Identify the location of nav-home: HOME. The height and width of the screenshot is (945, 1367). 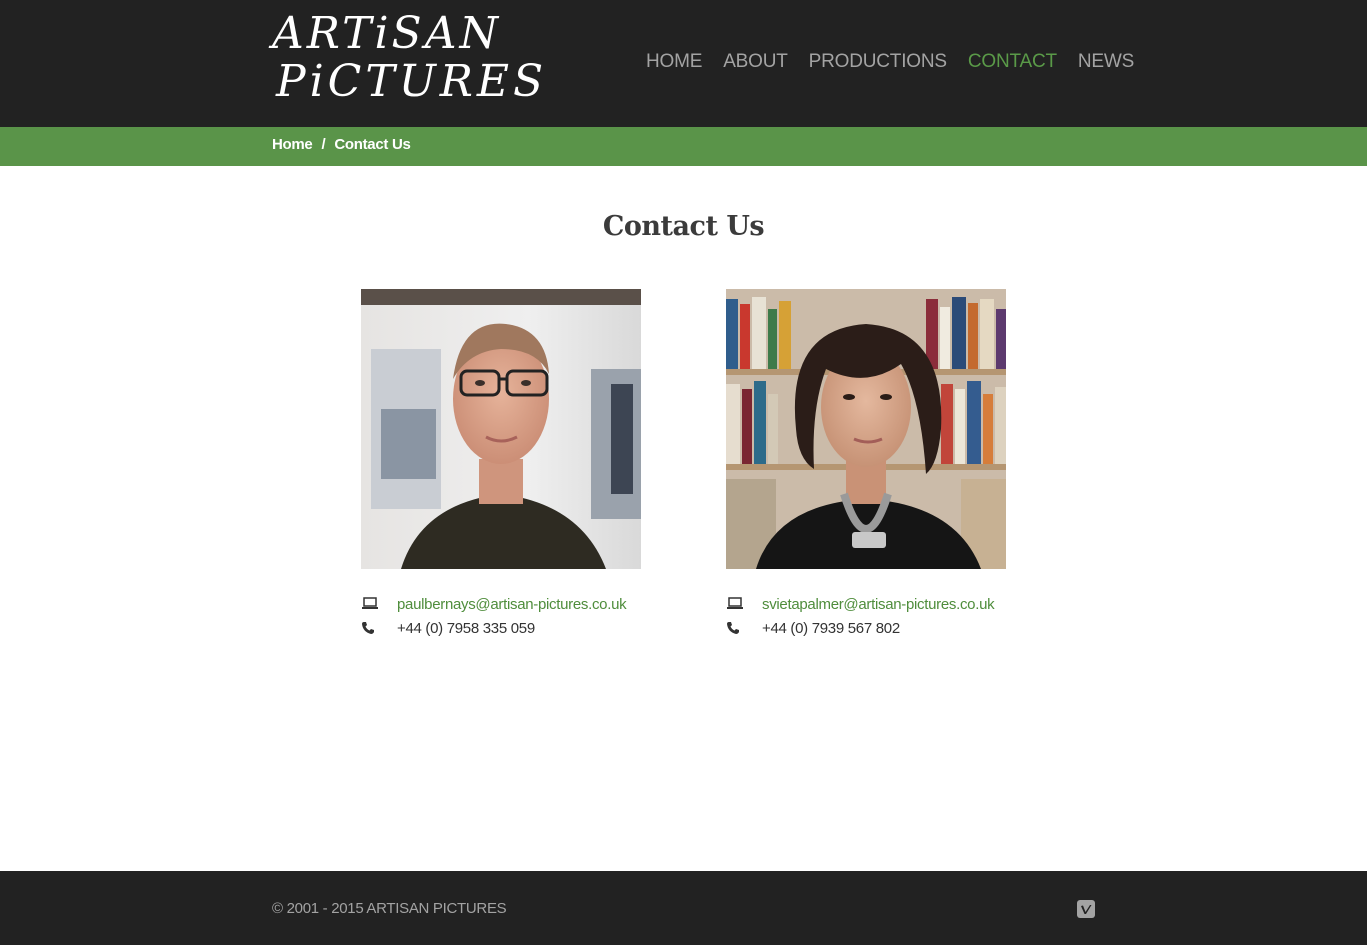
(674, 62).